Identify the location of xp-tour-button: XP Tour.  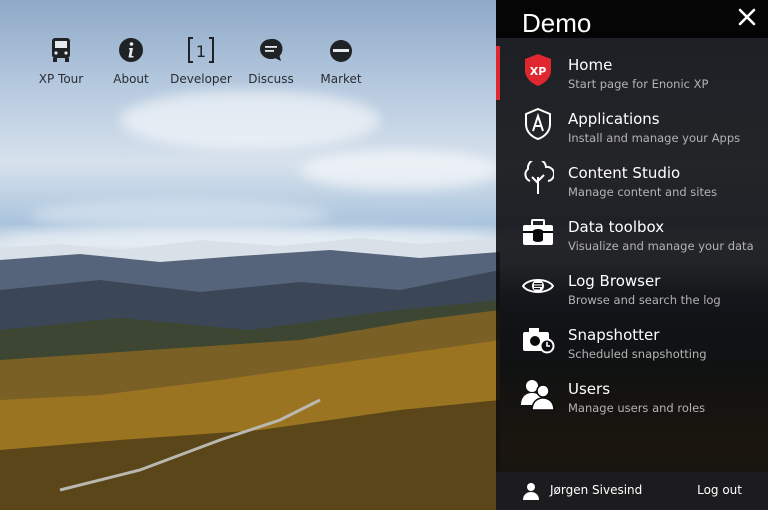
(61, 61).